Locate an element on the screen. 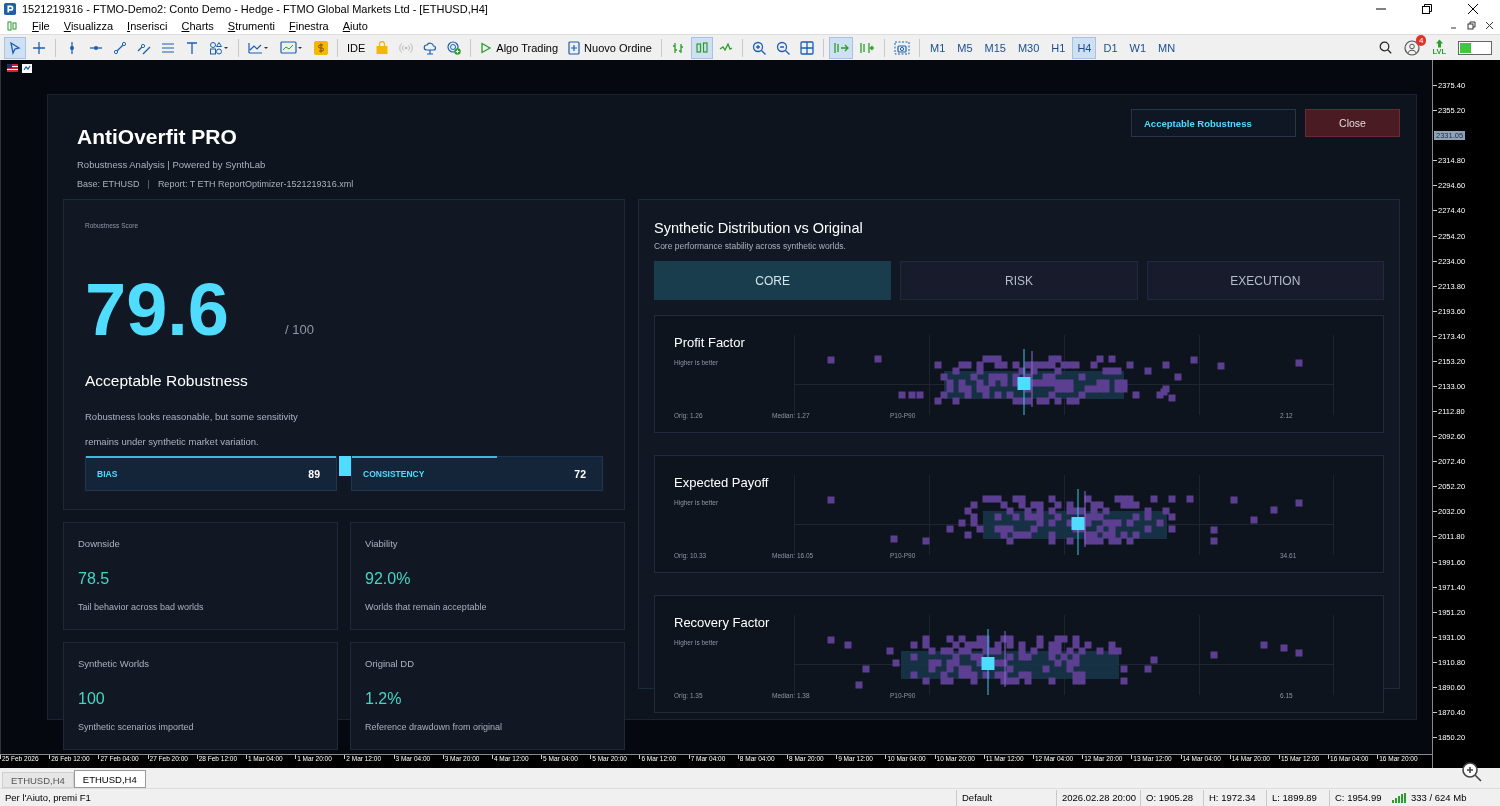 The height and width of the screenshot is (806, 1500). metric-value: 1.2% is located at coordinates (384, 699).